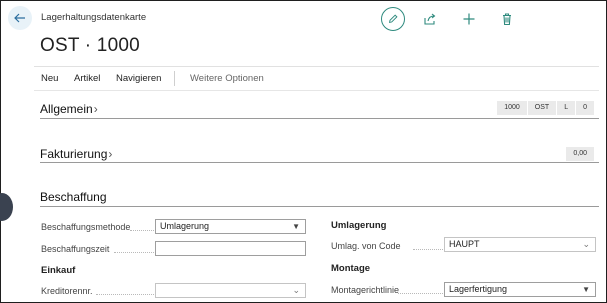  What do you see at coordinates (66, 109) in the screenshot?
I see `section-general-title: Allgemein` at bounding box center [66, 109].